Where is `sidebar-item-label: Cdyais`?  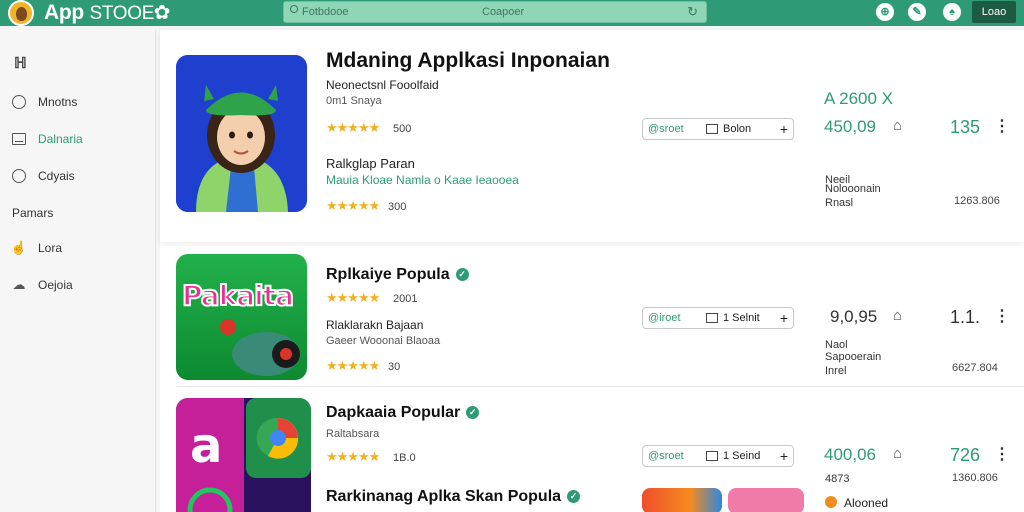
sidebar-item-label: Cdyais is located at coordinates (56, 176).